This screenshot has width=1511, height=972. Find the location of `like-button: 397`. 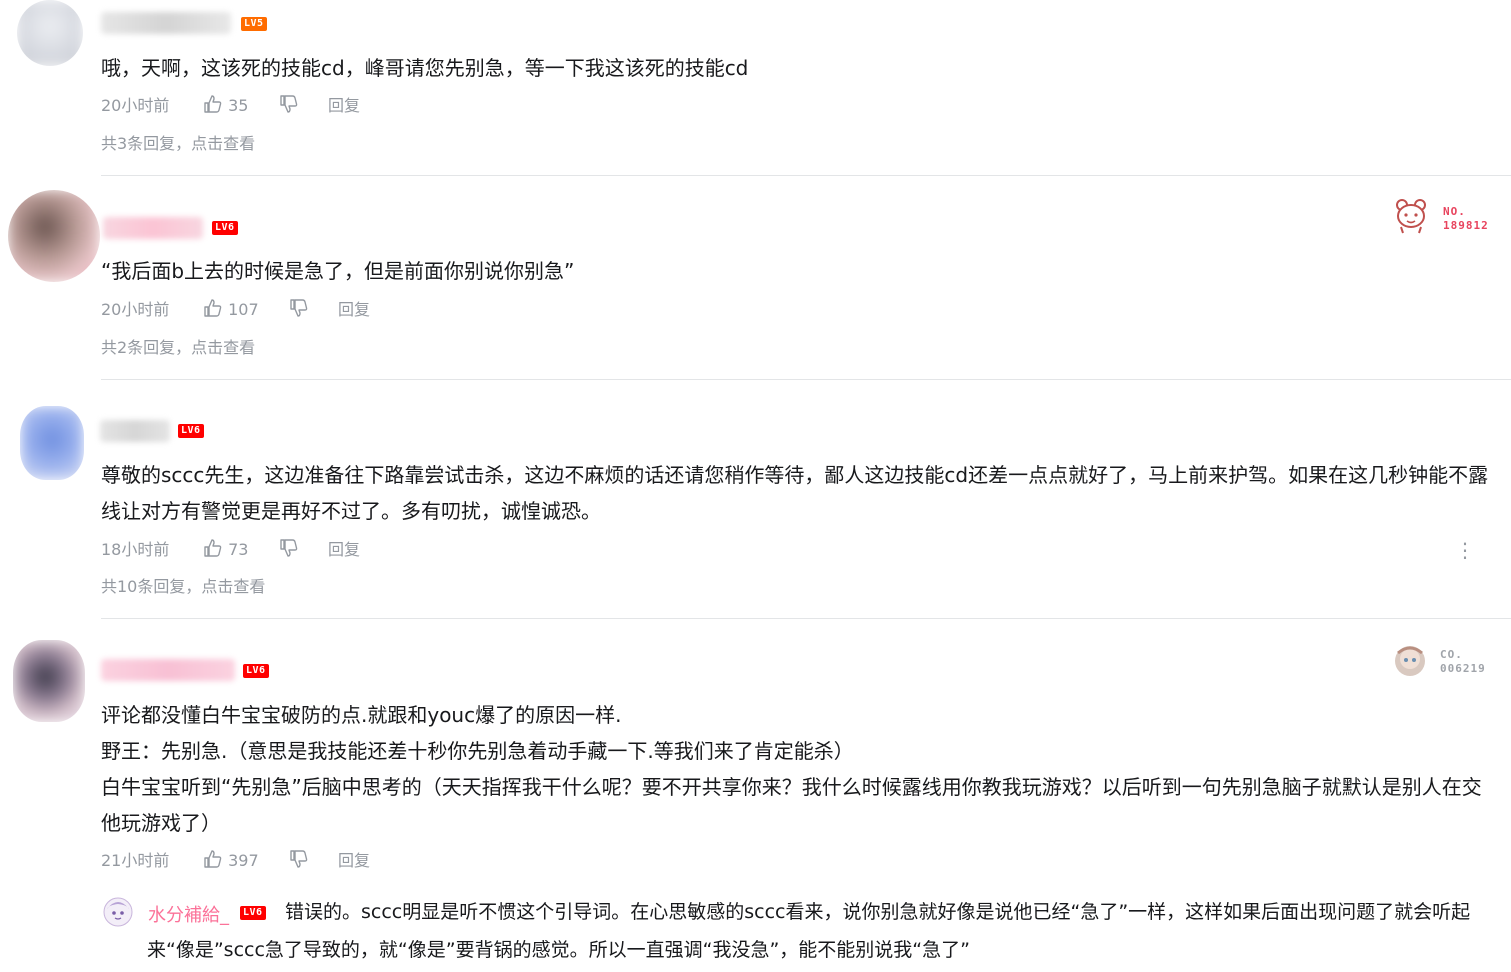

like-button: 397 is located at coordinates (231, 861).